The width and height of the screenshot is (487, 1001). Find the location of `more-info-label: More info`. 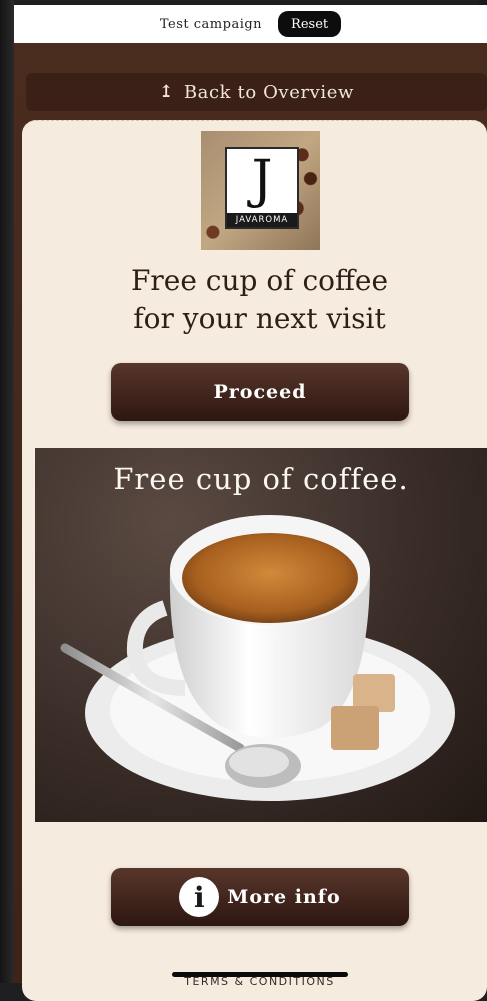

more-info-label: More info is located at coordinates (284, 897).